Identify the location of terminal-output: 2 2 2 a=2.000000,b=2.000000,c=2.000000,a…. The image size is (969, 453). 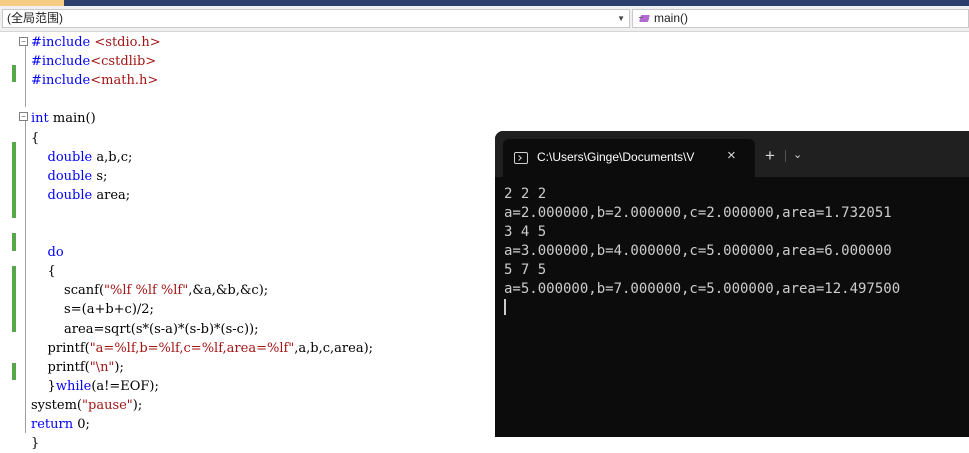
(702, 251).